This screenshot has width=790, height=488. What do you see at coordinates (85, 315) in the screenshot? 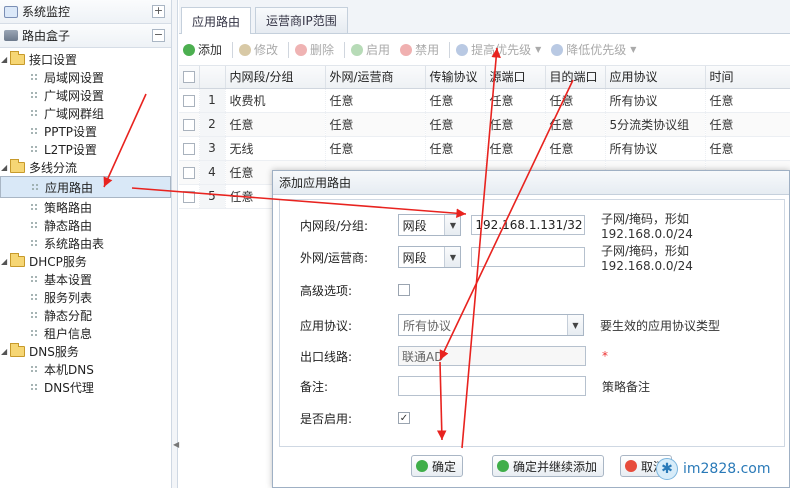
I see `tree-item-static-alloc: 静态分配` at bounding box center [85, 315].